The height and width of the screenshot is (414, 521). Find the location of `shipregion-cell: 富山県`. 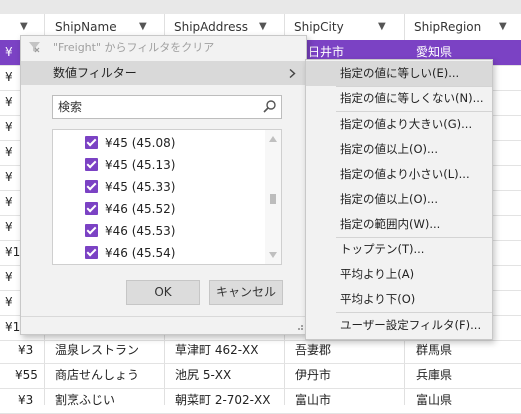

shipregion-cell: 富山県 is located at coordinates (434, 400).